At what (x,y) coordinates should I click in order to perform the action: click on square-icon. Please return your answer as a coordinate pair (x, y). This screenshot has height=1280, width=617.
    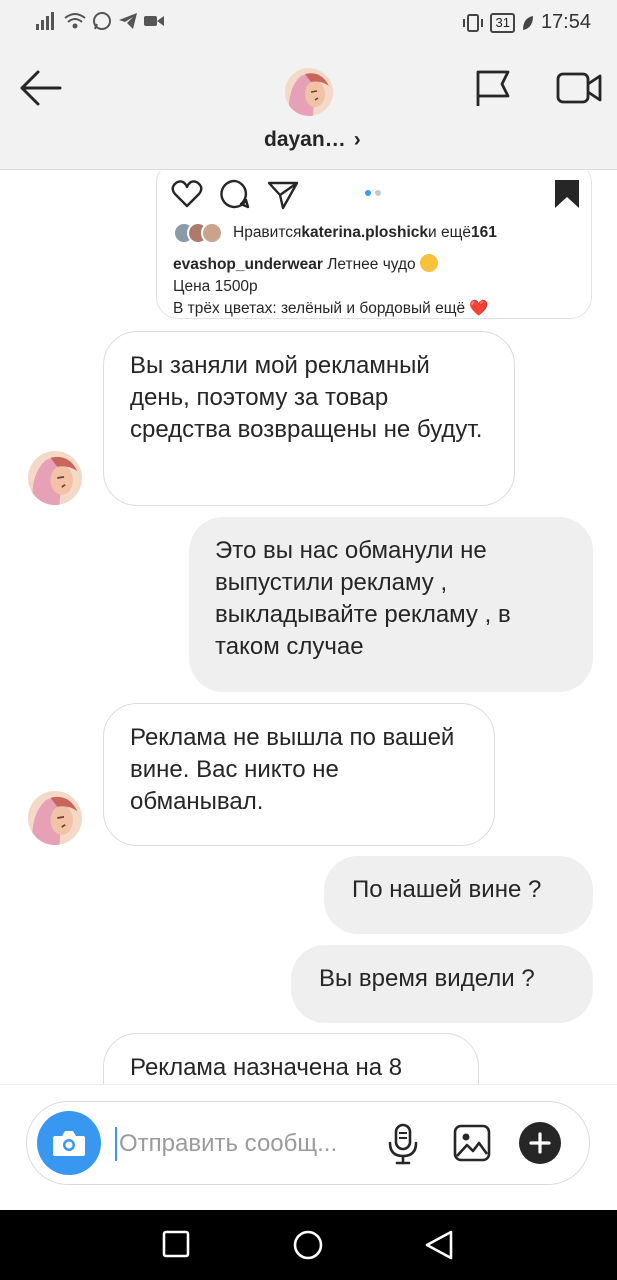
    Looking at the image, I should click on (176, 1244).